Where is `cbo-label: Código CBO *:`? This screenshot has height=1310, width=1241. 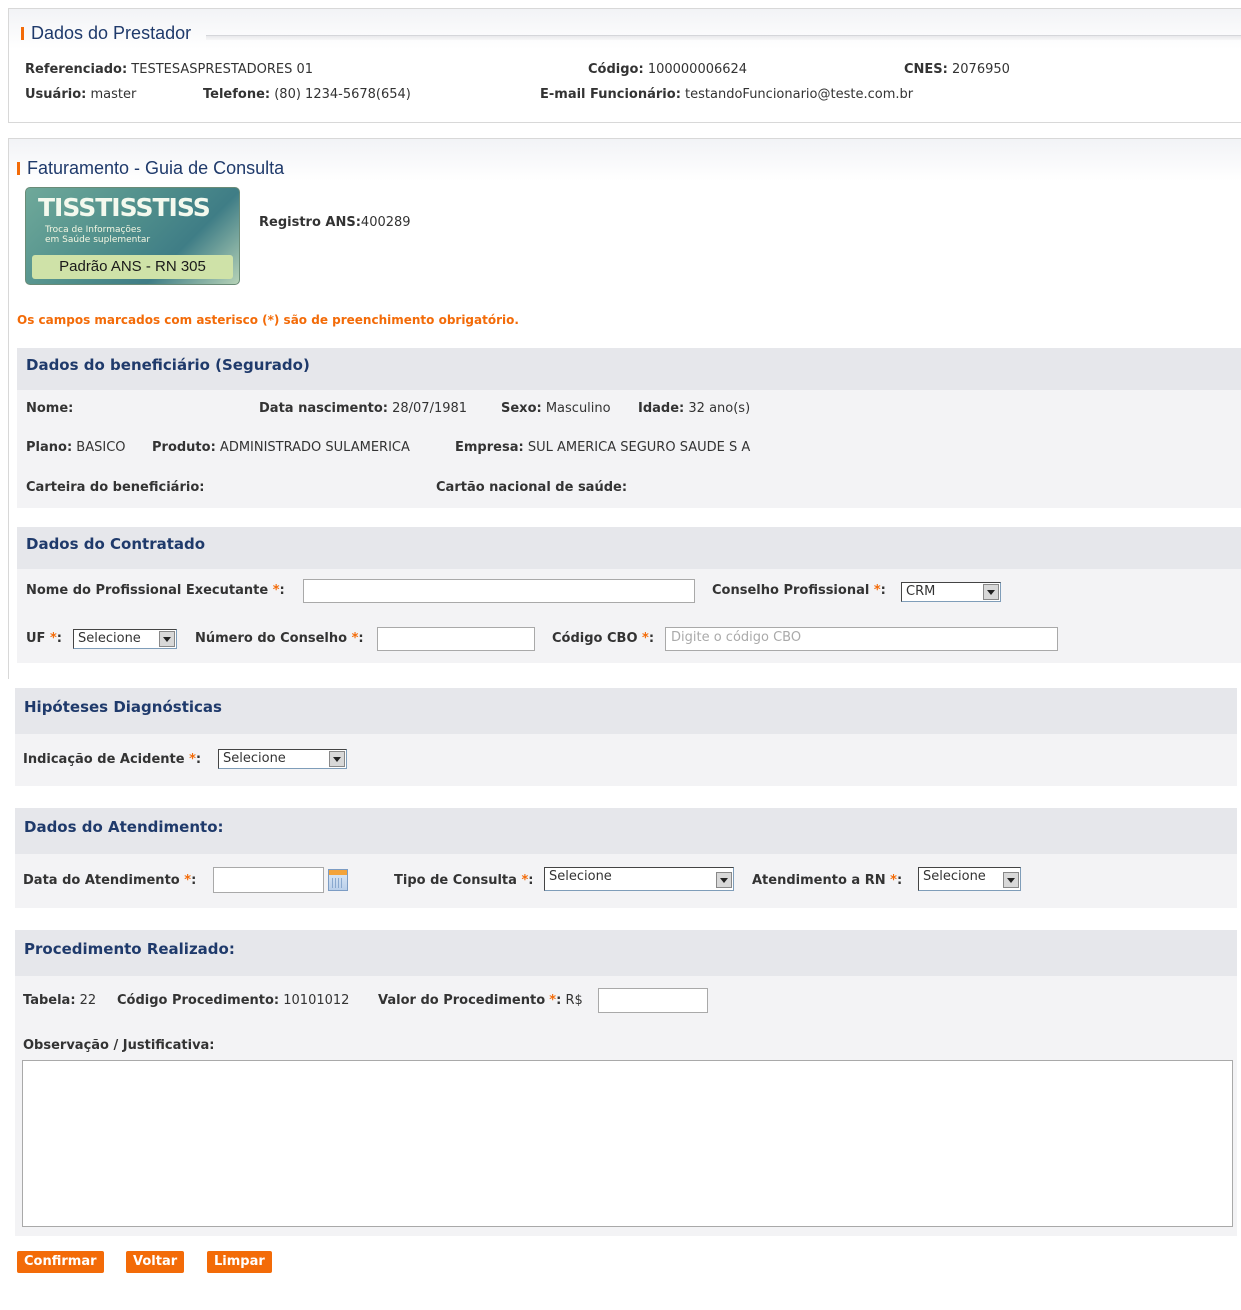 cbo-label: Código CBO *: is located at coordinates (603, 638).